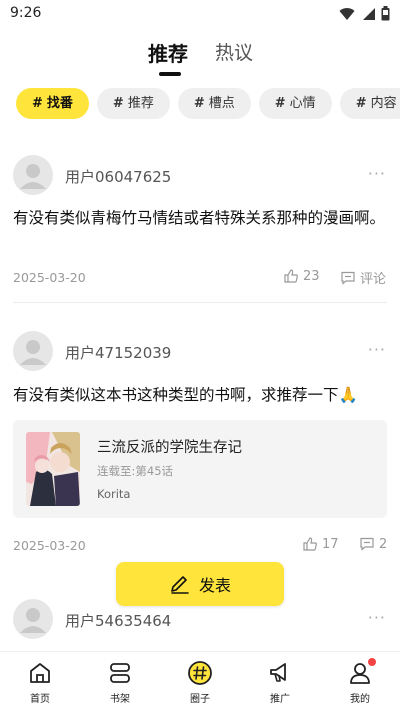 This screenshot has height=711, width=400. What do you see at coordinates (135, 471) in the screenshot?
I see `book-progress: 连载至:第45话` at bounding box center [135, 471].